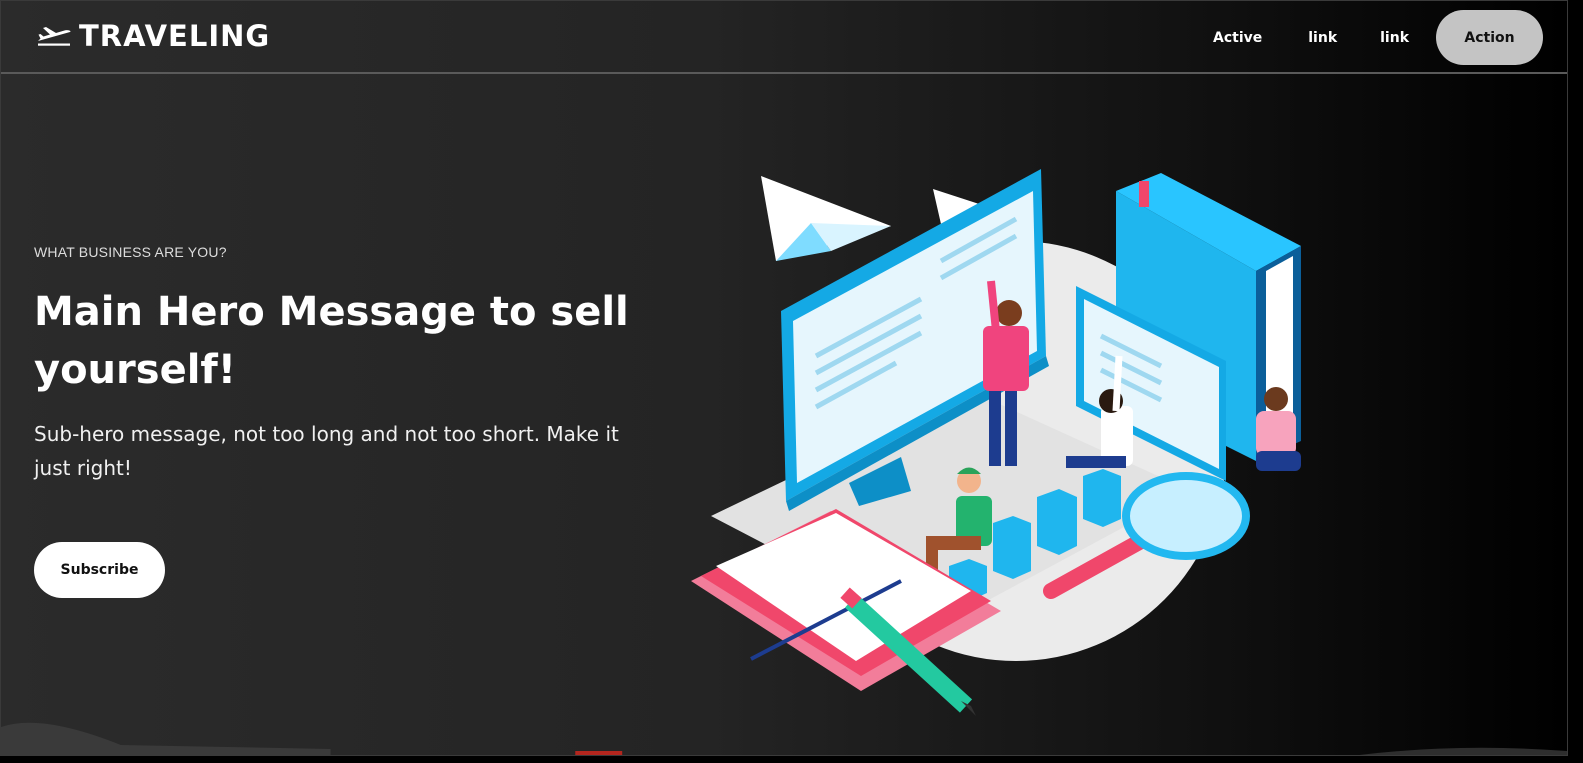 This screenshot has height=763, width=1583. What do you see at coordinates (1394, 38) in the screenshot?
I see `nav-link-2: link` at bounding box center [1394, 38].